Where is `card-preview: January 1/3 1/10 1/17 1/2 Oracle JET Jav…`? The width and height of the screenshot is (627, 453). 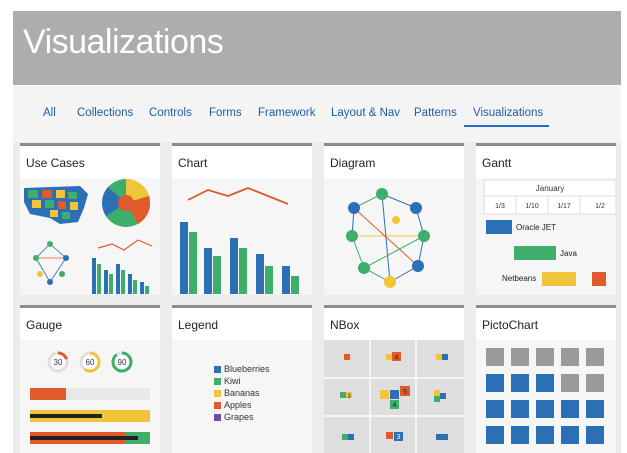
card-preview: January 1/3 1/10 1/17 1/2 Oracle JET Jav… is located at coordinates (546, 236).